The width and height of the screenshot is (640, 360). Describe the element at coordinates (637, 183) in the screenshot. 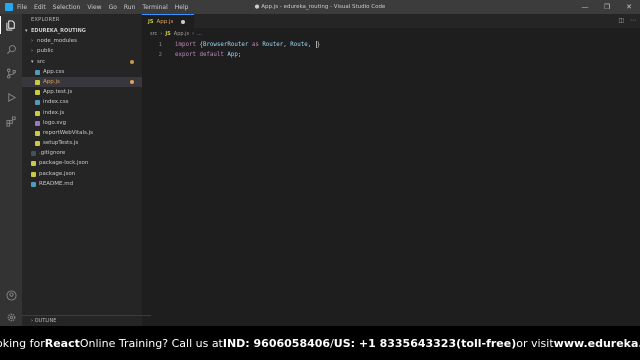

I see `editor-vertical-scrollbar` at that location.